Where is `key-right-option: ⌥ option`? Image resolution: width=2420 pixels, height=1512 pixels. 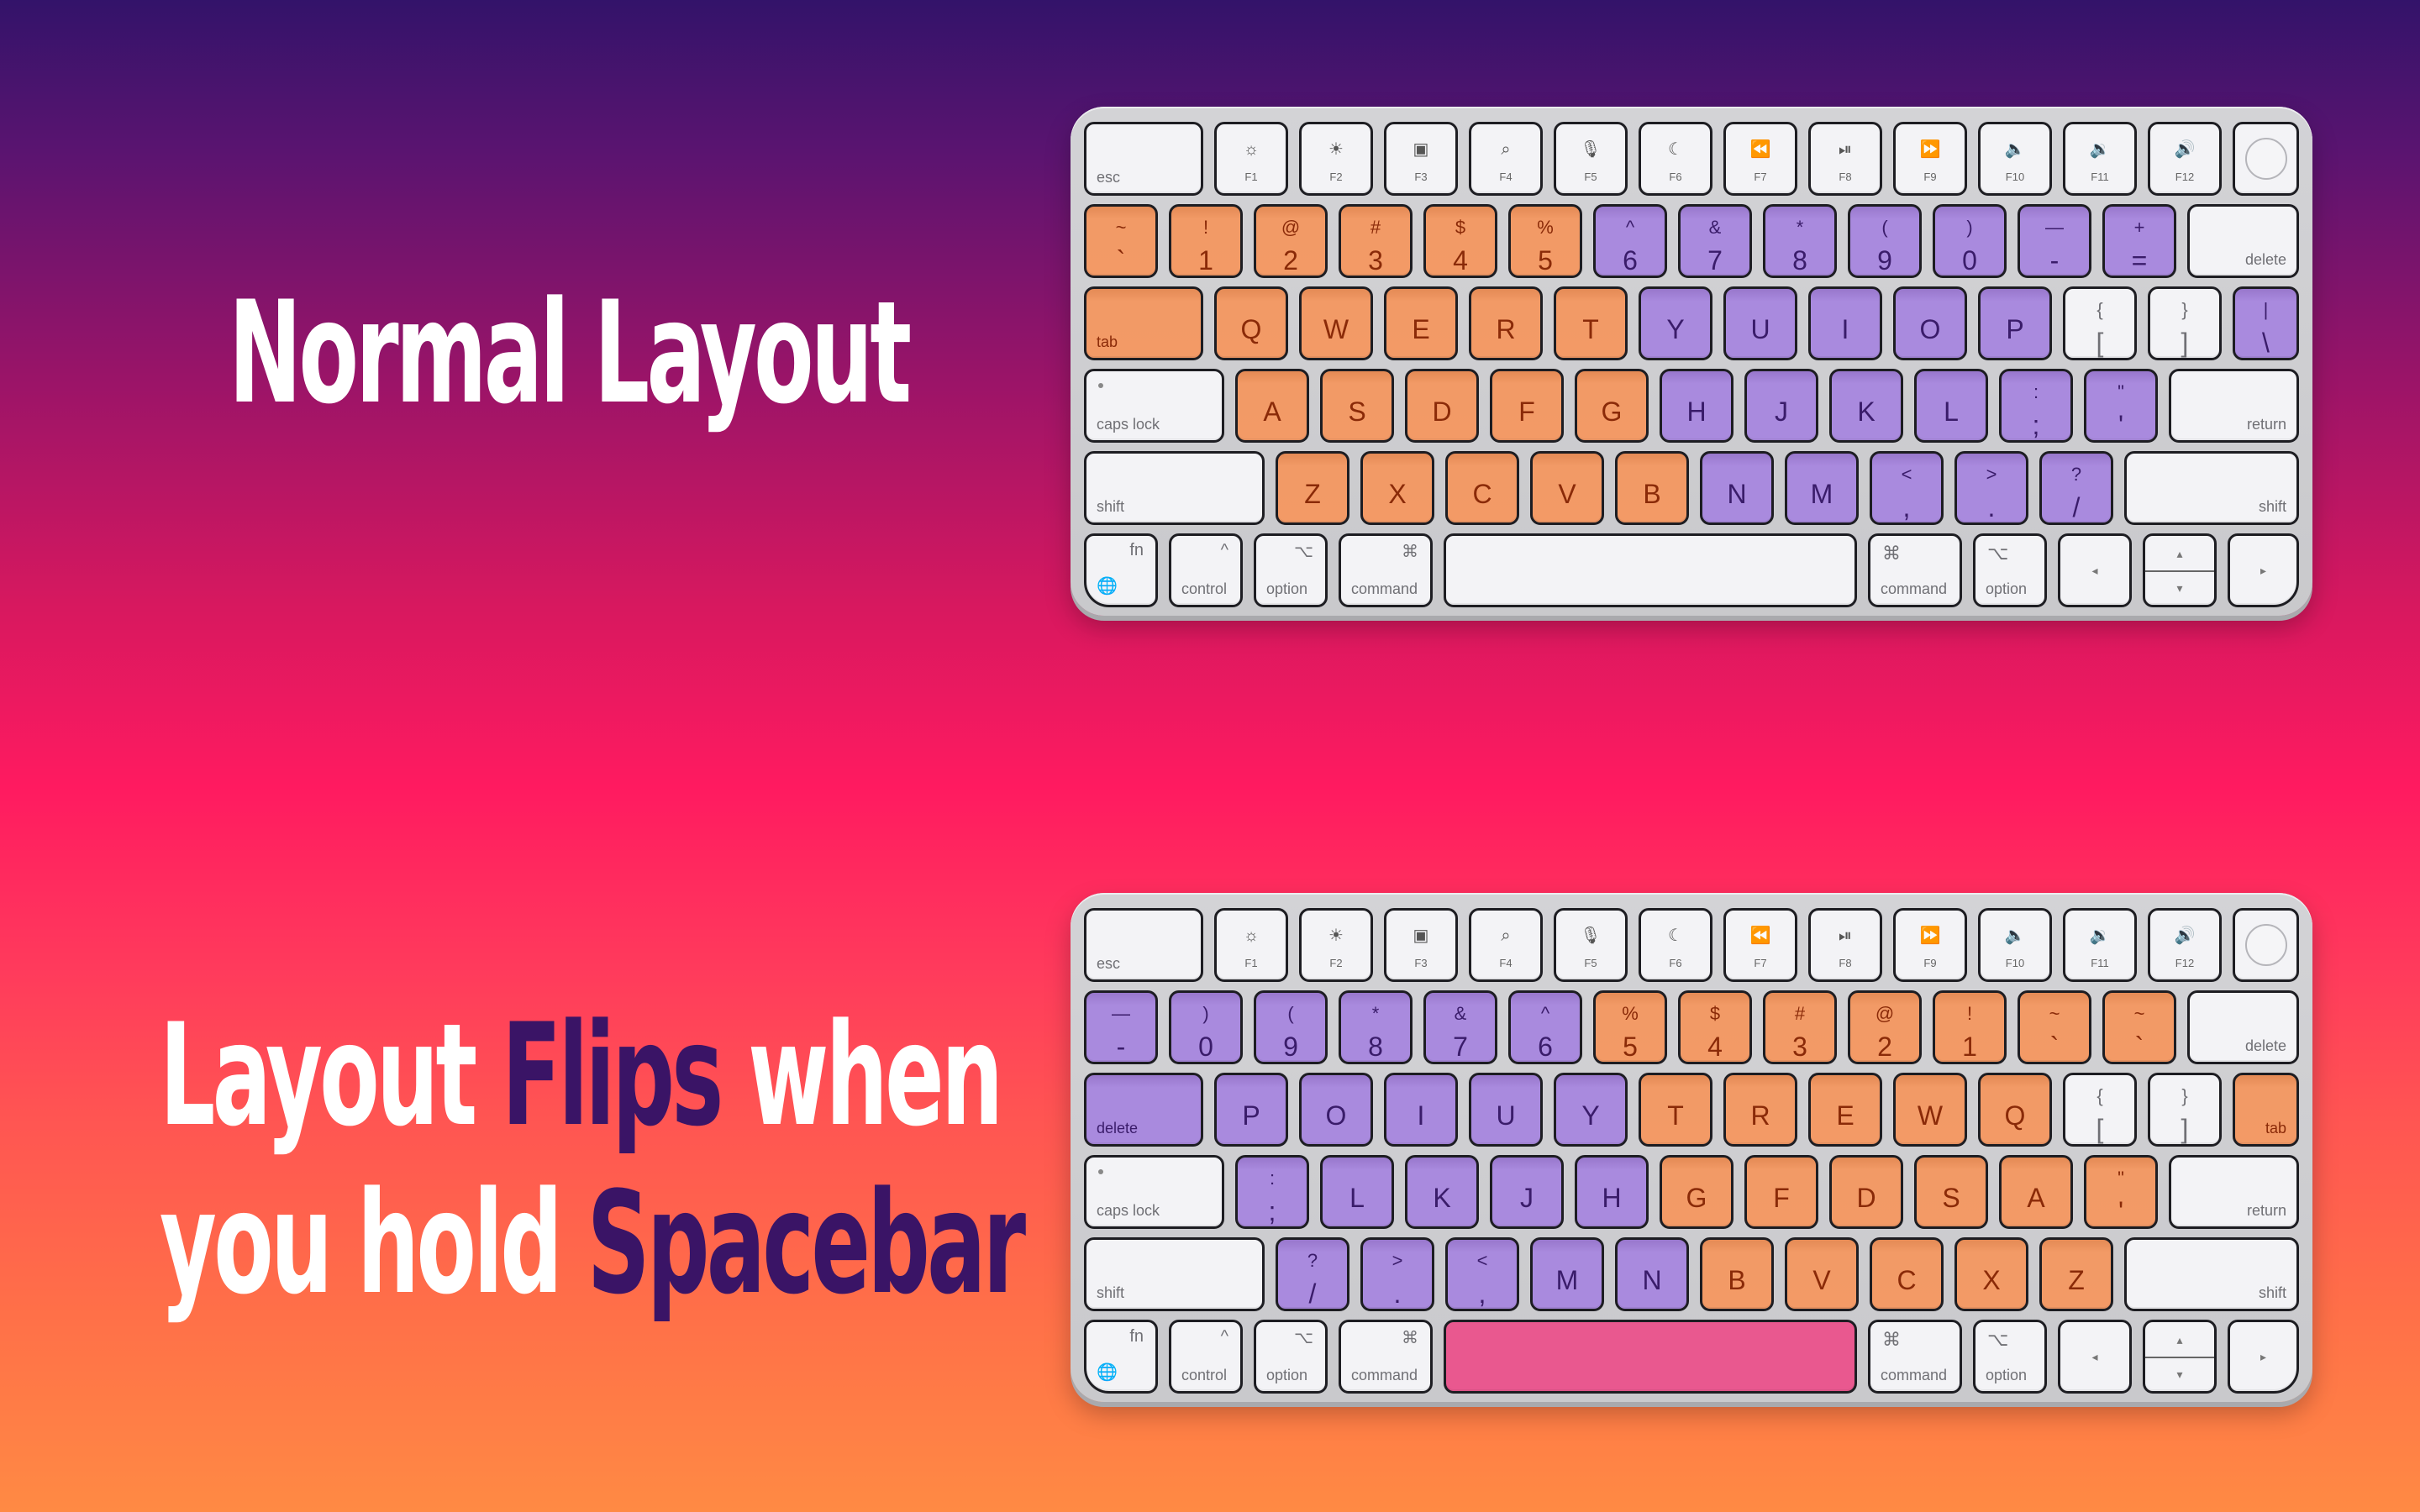 key-right-option: ⌥ option is located at coordinates (2010, 1357).